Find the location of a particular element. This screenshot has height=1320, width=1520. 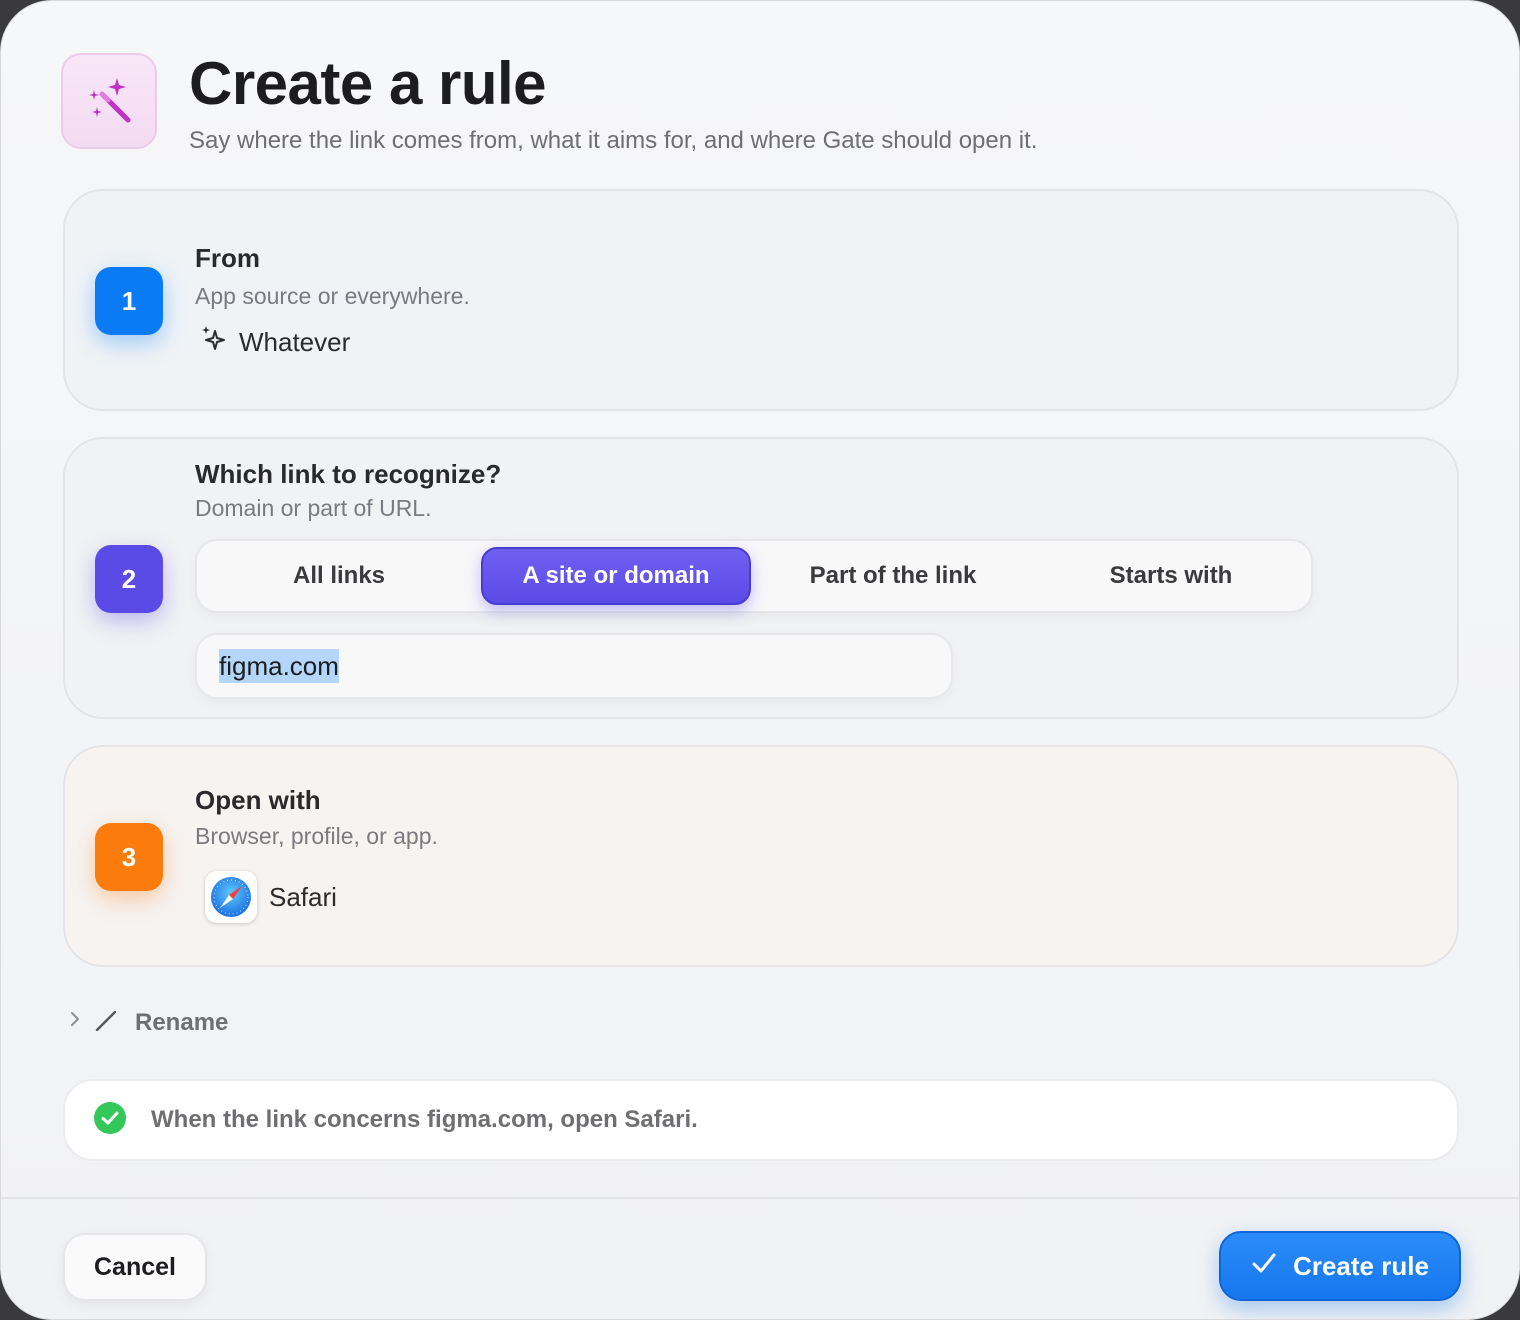

segment-site-or-domain: A site or domain is located at coordinates (616, 576).